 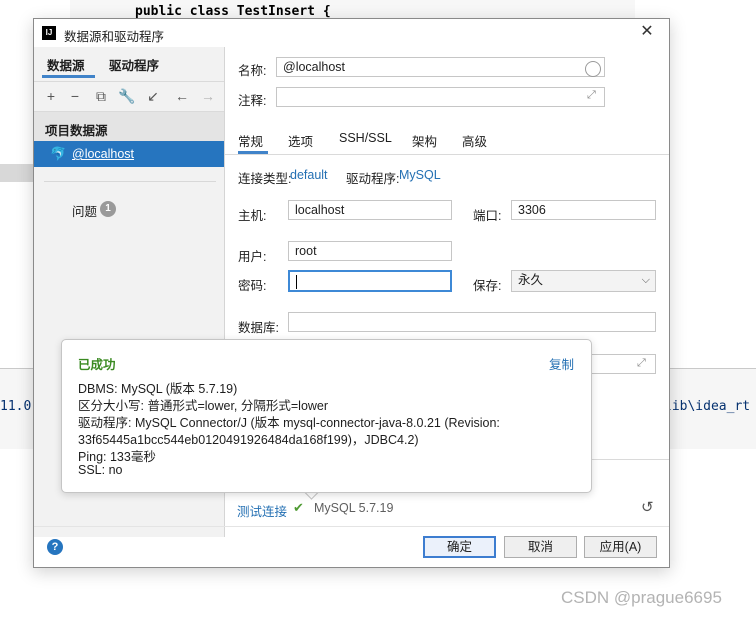 What do you see at coordinates (16, 406) in the screenshot?
I see `console-text-left: 11.0` at bounding box center [16, 406].